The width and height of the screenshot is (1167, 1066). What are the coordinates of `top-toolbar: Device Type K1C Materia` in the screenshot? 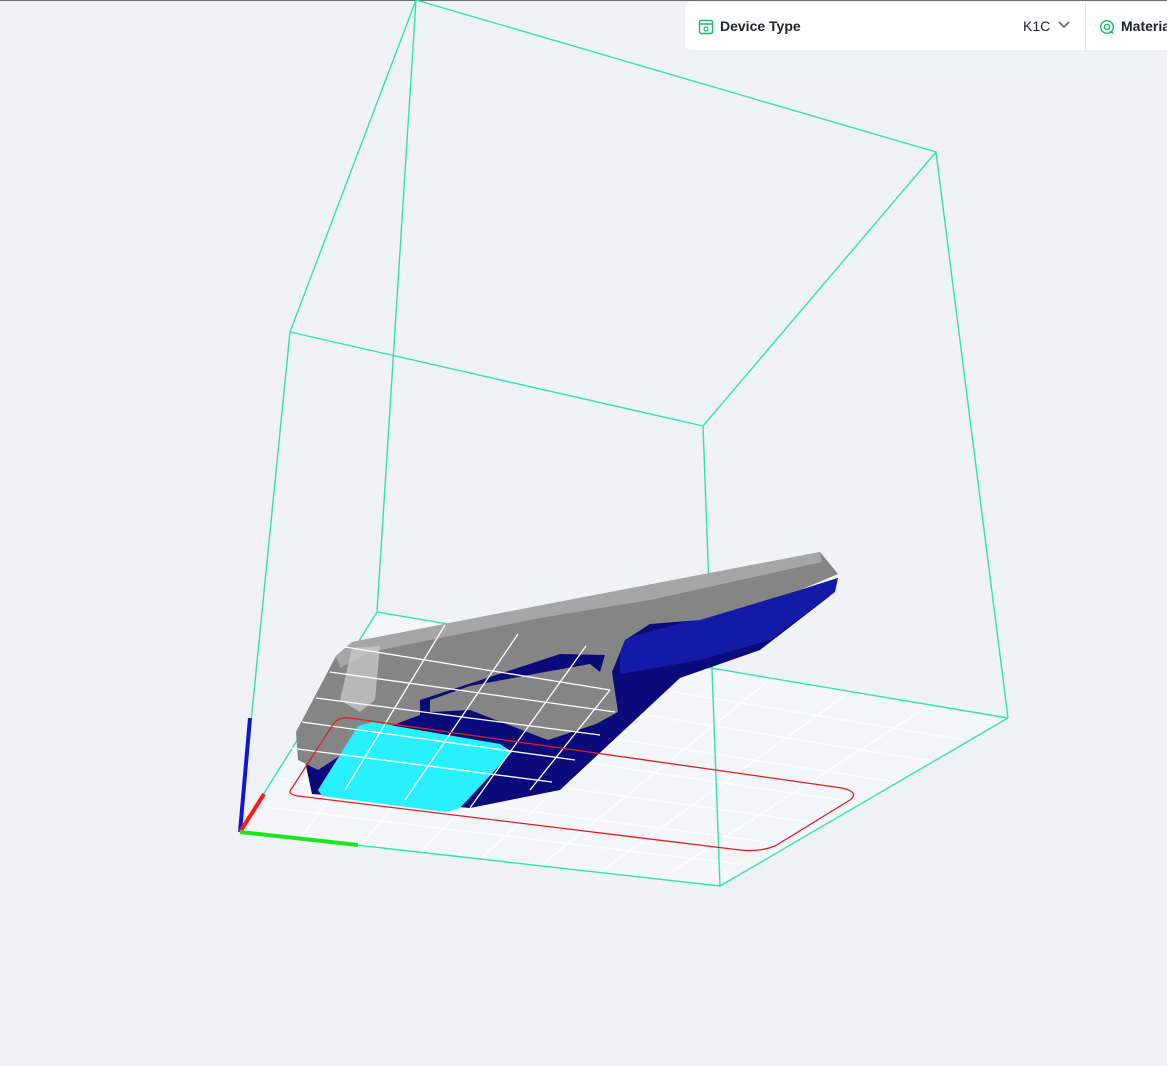 It's located at (926, 26).